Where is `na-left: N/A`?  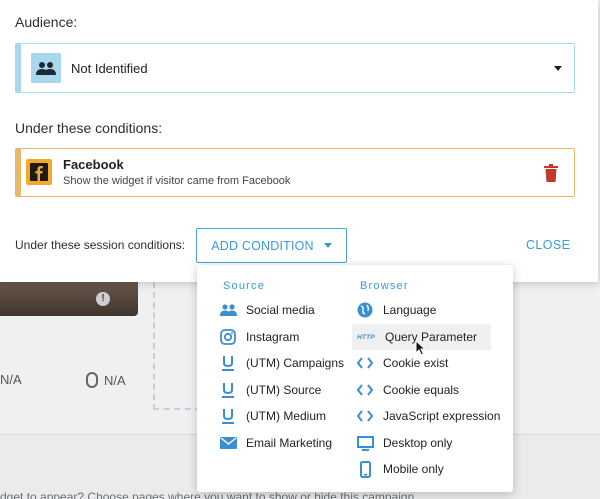 na-left: N/A is located at coordinates (11, 379).